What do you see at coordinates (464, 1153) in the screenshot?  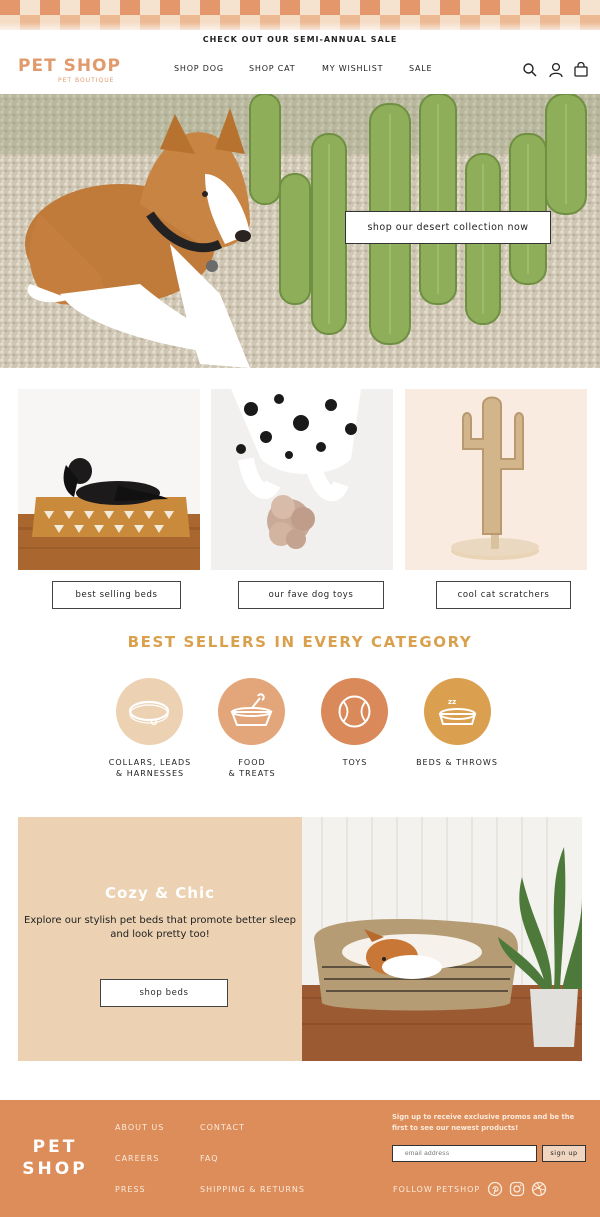 I see `email-input` at bounding box center [464, 1153].